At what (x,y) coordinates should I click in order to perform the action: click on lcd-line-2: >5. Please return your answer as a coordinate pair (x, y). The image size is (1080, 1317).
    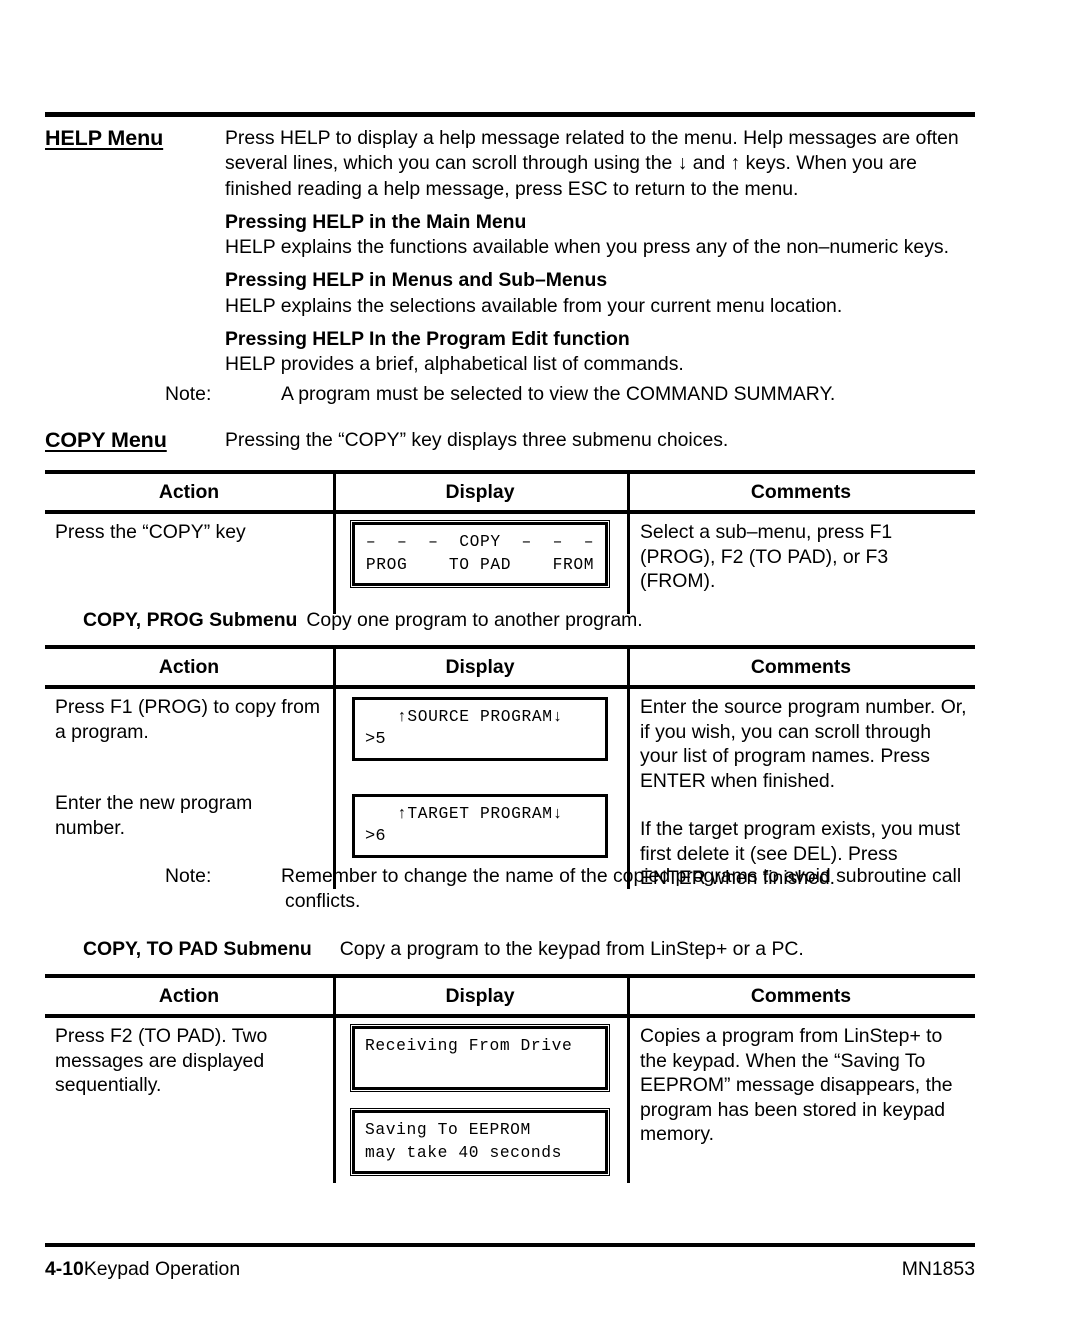
    Looking at the image, I should click on (375, 739).